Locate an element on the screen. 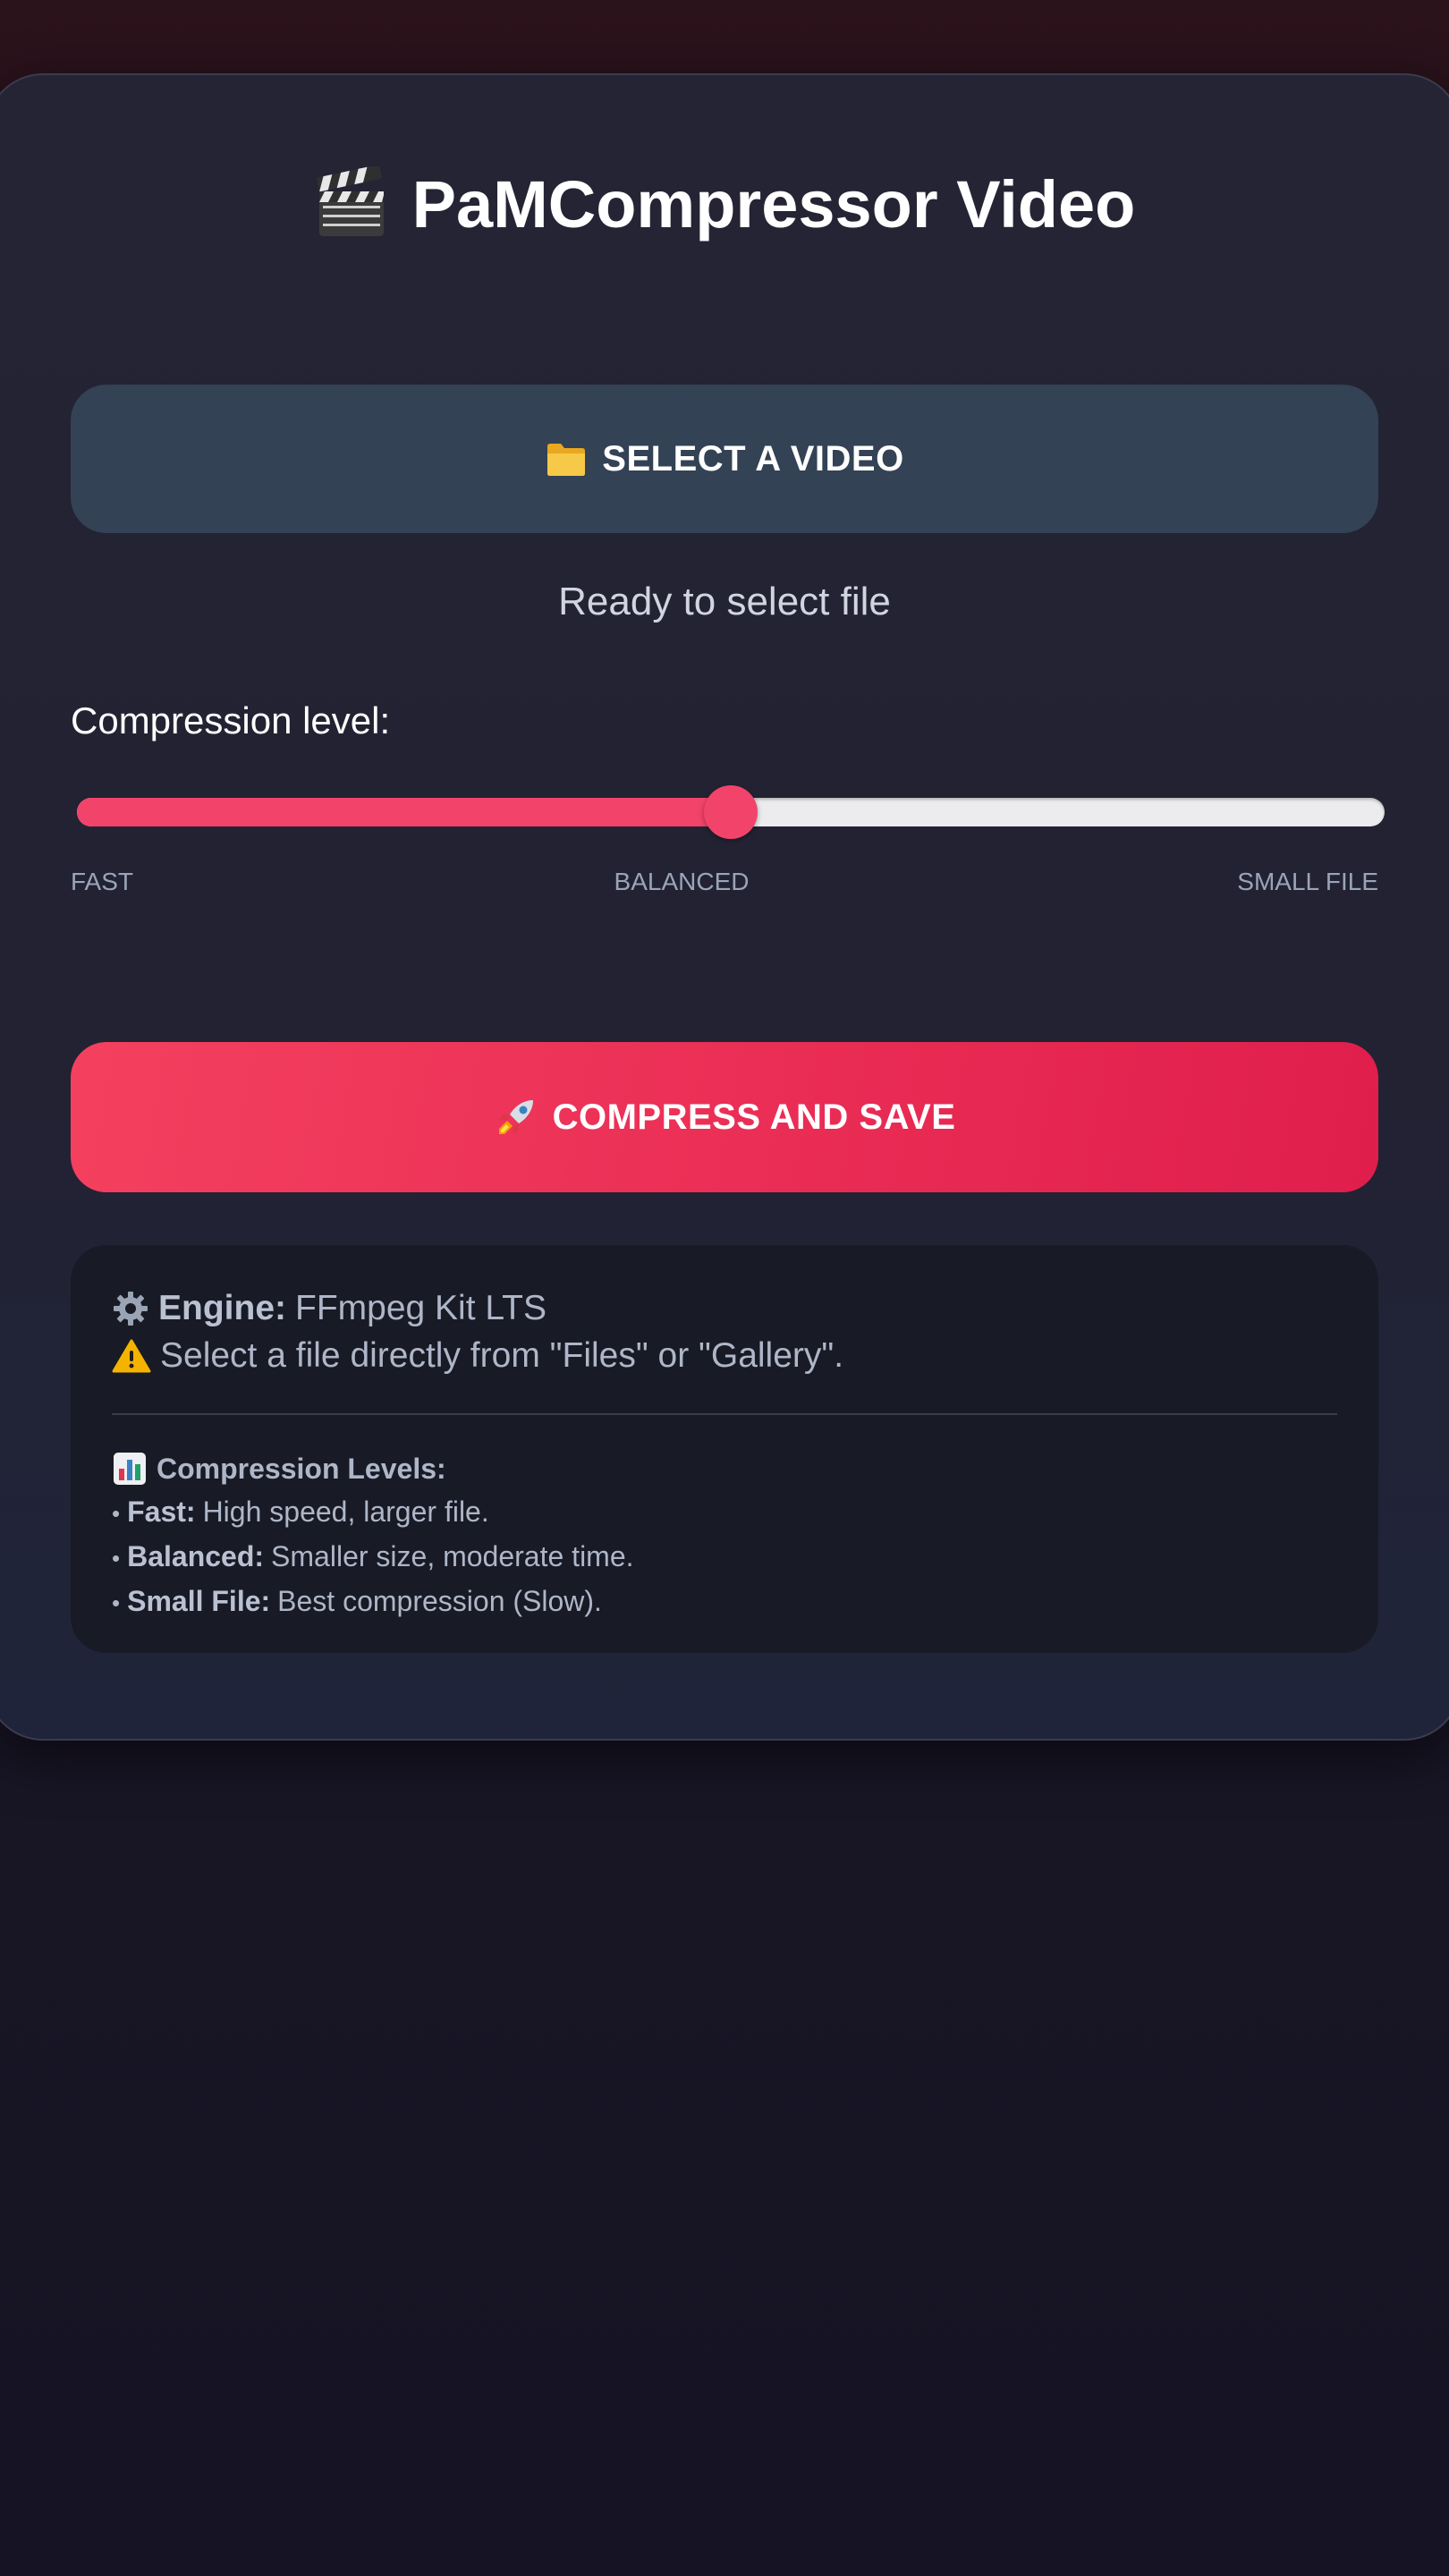  compression-level-slider is located at coordinates (731, 812).